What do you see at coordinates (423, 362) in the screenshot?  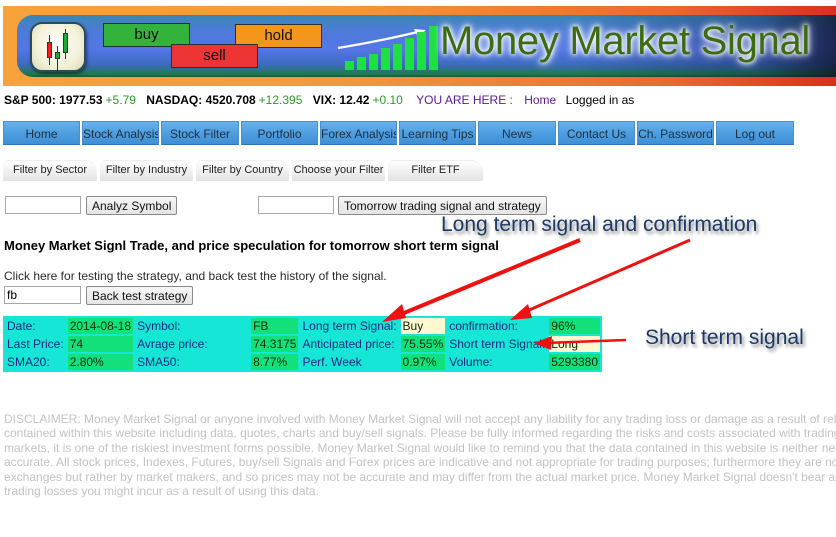 I see `perf-week-value: 0.97%` at bounding box center [423, 362].